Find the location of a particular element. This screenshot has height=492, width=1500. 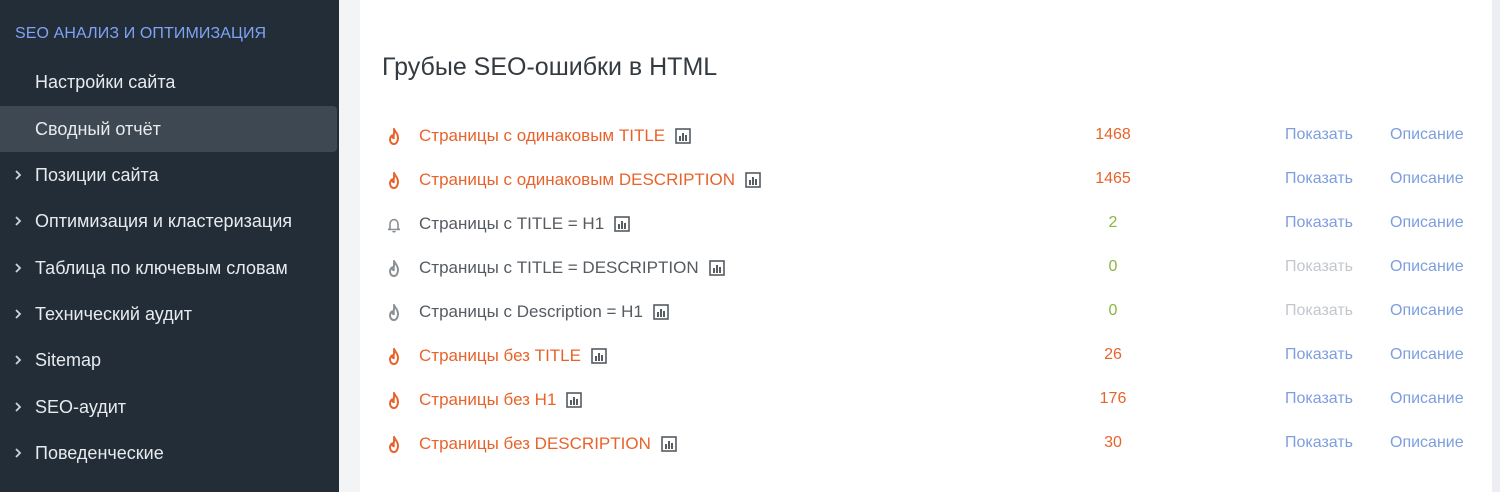

sidebar-item-site-settings: Настройки сайта is located at coordinates (168, 82).